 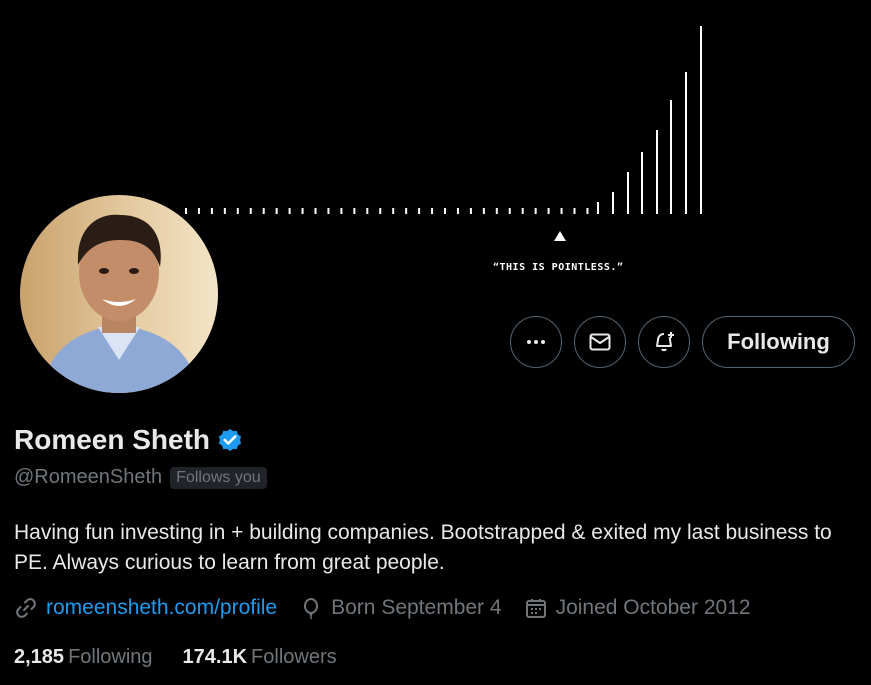 What do you see at coordinates (560, 236) in the screenshot?
I see `banner-marker-triangle` at bounding box center [560, 236].